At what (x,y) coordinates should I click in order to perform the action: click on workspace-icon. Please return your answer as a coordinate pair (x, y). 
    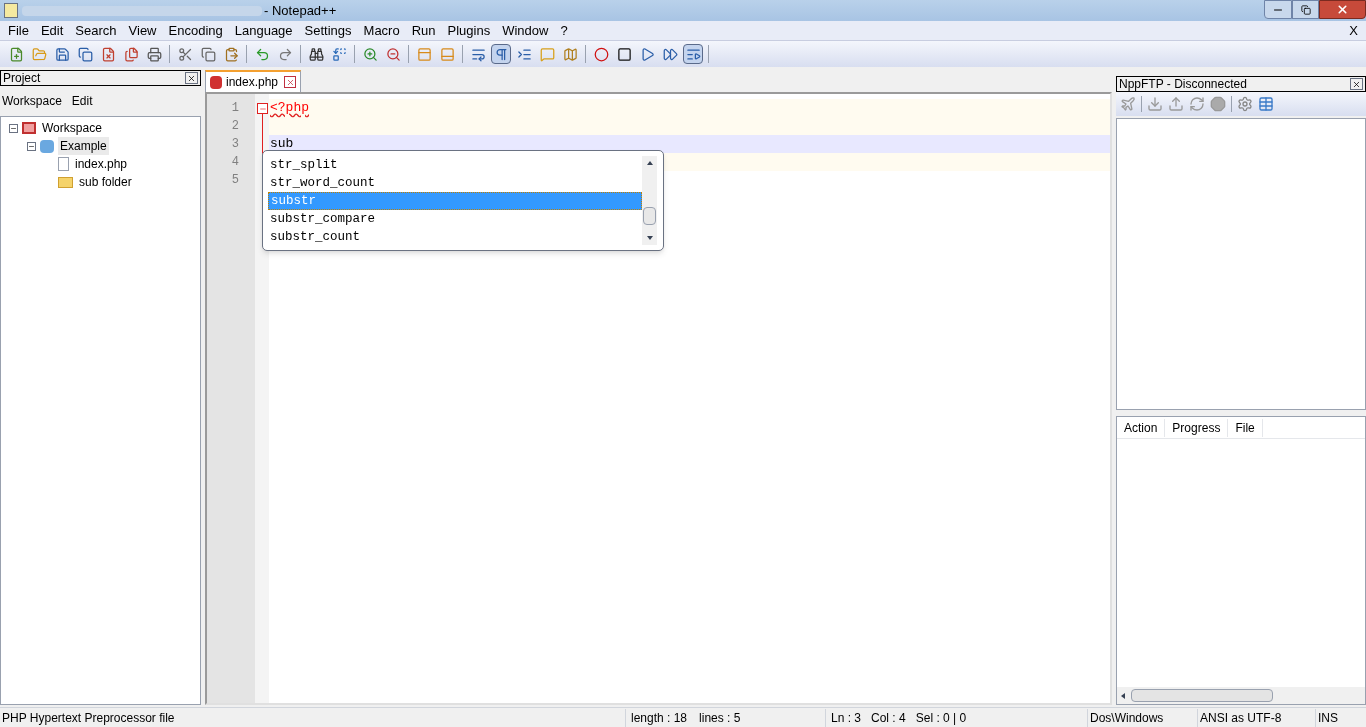
    Looking at the image, I should click on (29, 128).